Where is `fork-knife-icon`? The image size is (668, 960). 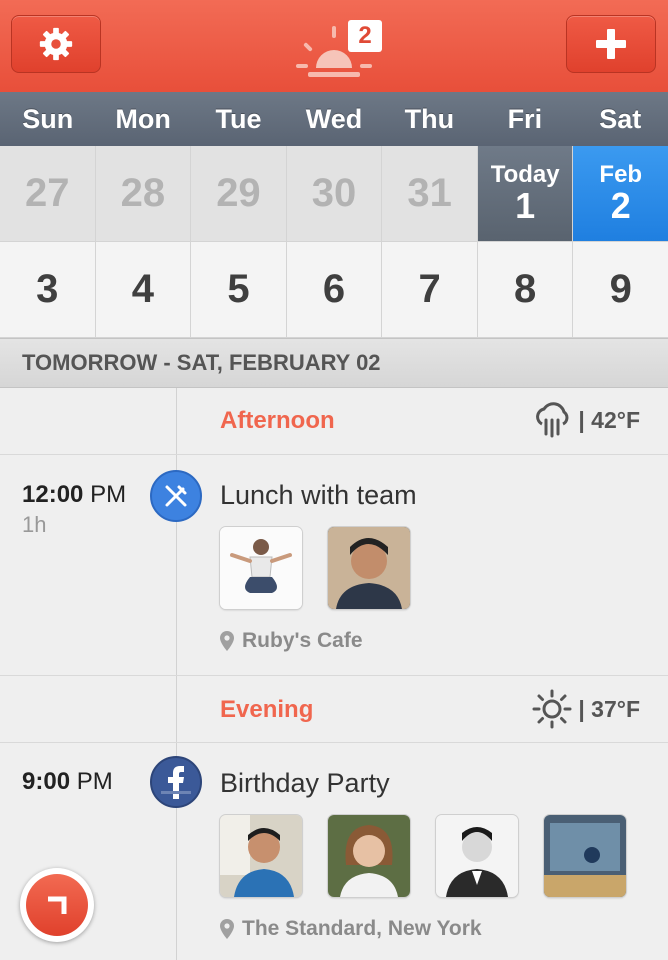 fork-knife-icon is located at coordinates (176, 496).